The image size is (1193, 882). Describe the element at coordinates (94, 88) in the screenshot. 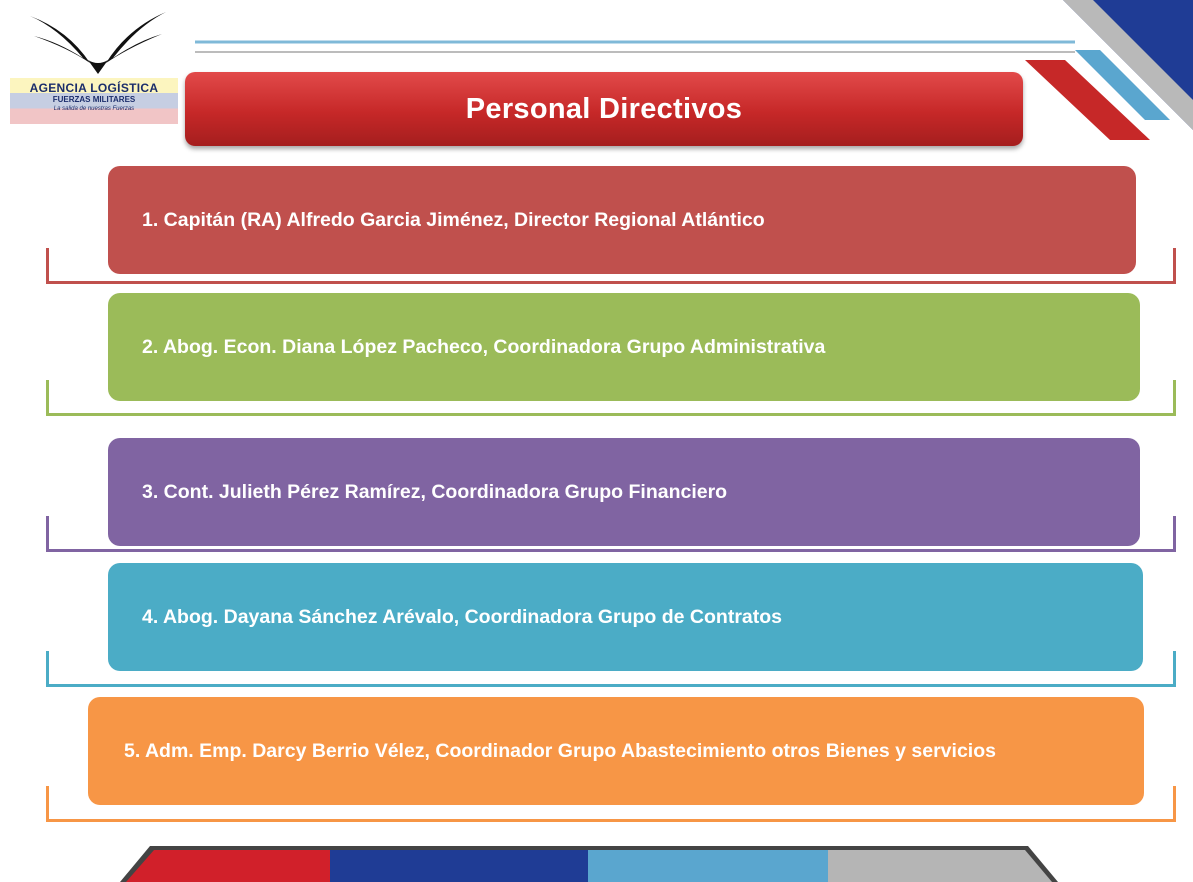

I see `logo-line-1: AGENCIA LOGÍSTICA` at that location.